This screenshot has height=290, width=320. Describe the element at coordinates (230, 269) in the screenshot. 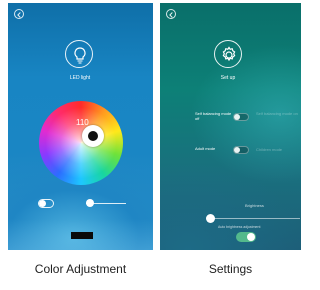

I see `caption-settings: Settings` at that location.